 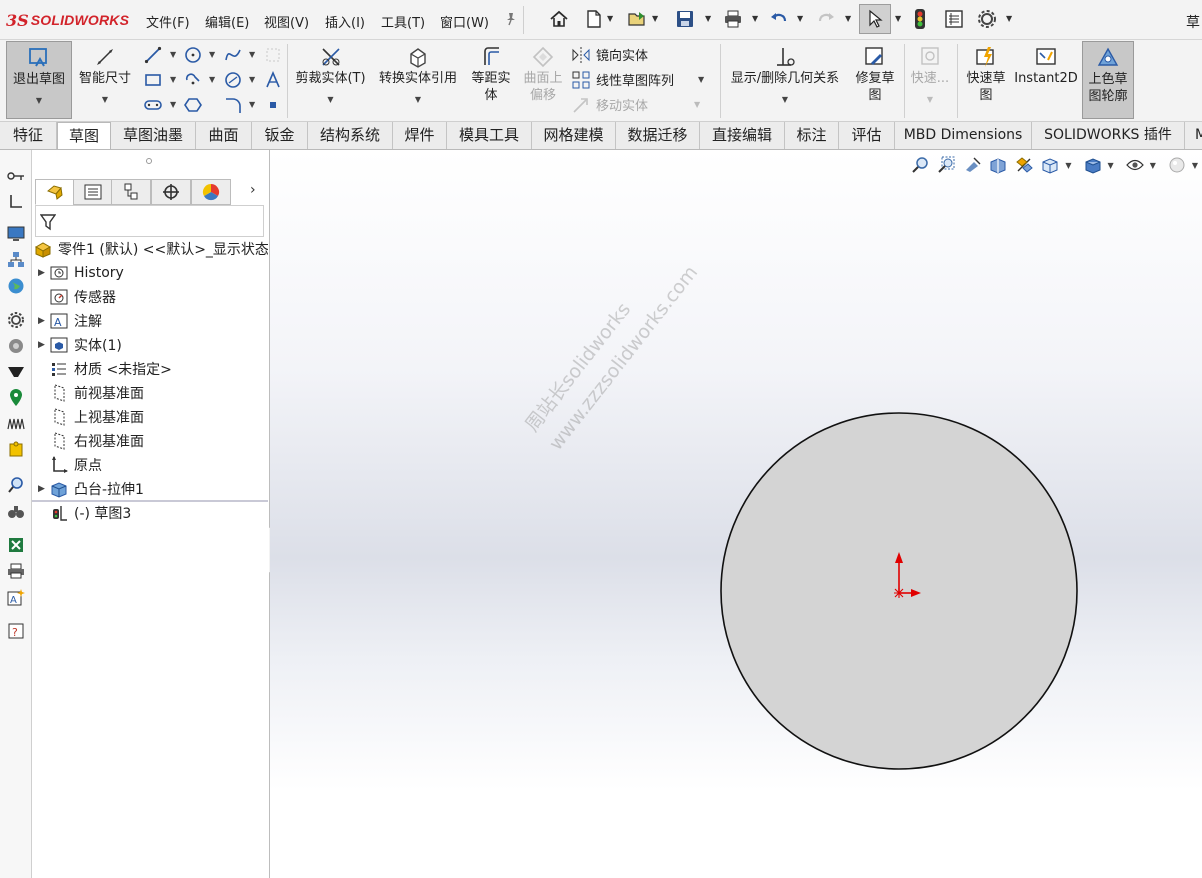 What do you see at coordinates (867, 135) in the screenshot?
I see `tab-evaluate: 评估` at bounding box center [867, 135].